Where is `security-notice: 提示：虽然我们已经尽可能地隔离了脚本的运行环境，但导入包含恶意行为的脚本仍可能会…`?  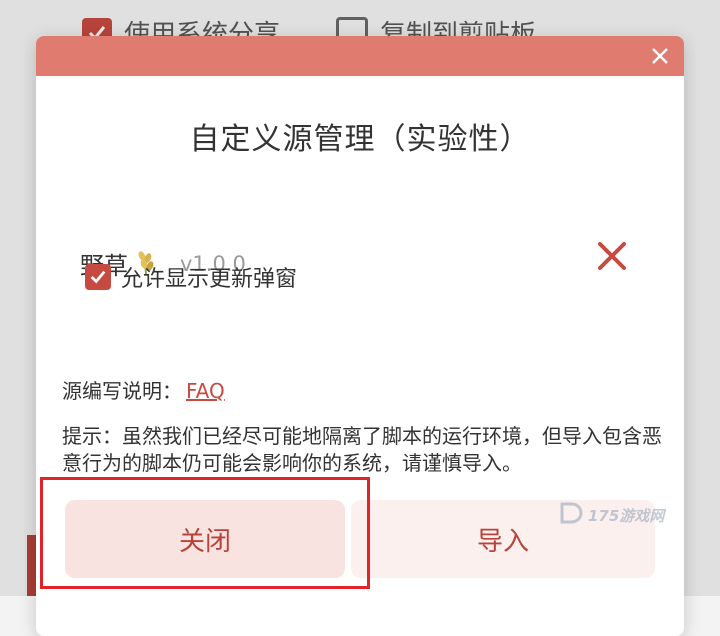 security-notice: 提示：虽然我们已经尽可能地隔离了脚本的运行环境，但导入包含恶意行为的脚本仍可能会… is located at coordinates (362, 449).